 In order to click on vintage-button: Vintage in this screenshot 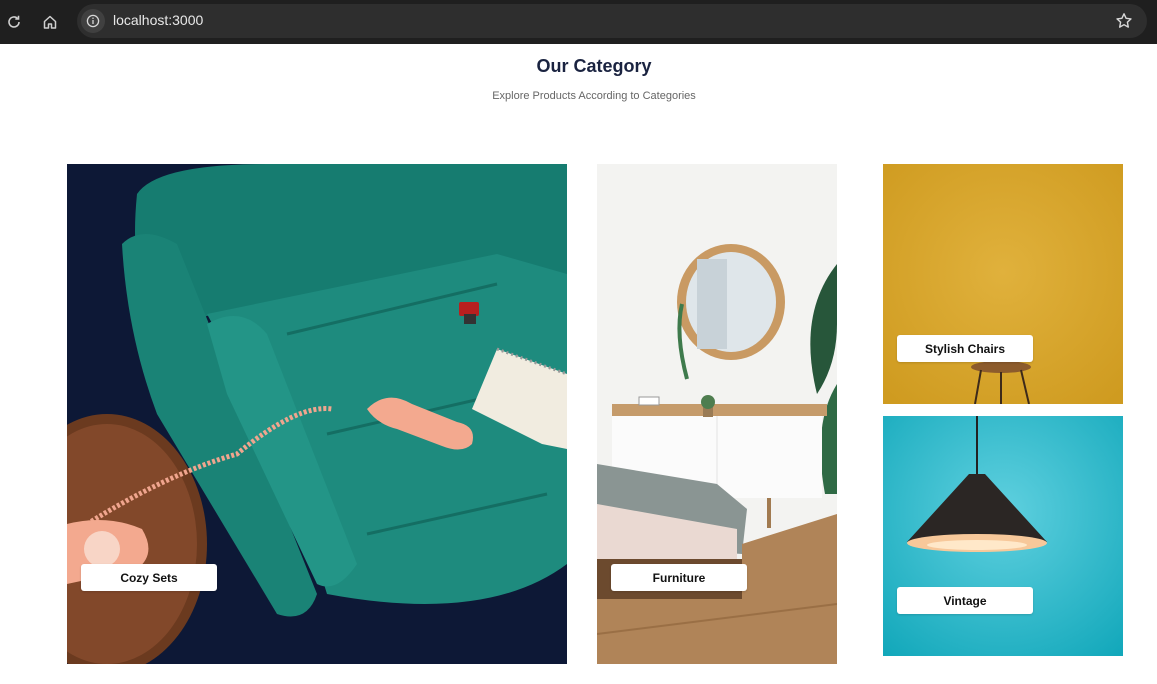, I will do `click(965, 600)`.